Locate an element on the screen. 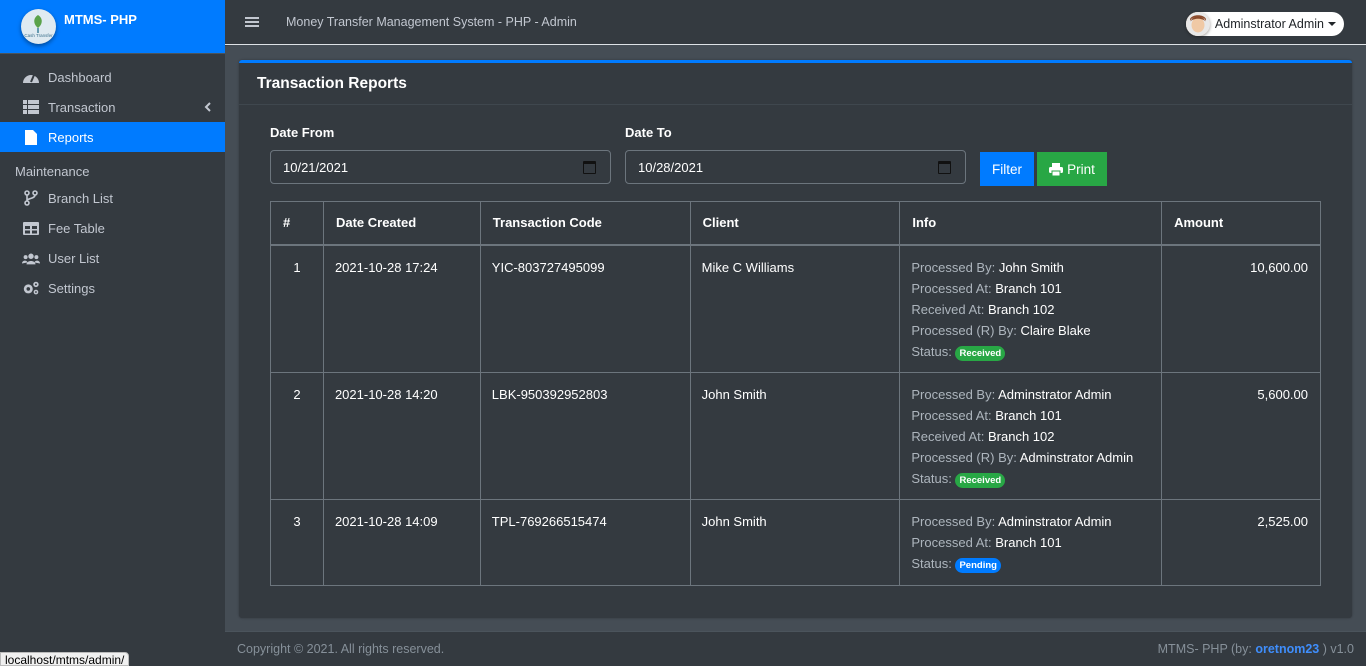 Image resolution: width=1366 pixels, height=666 pixels. sidebar-item-settings: Settings is located at coordinates (112, 288).